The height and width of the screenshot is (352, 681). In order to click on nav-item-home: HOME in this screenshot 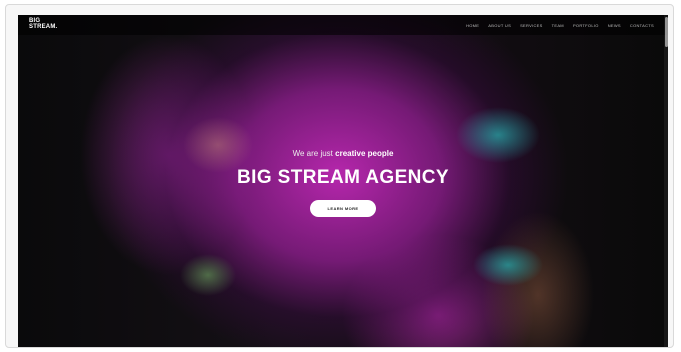, I will do `click(472, 25)`.